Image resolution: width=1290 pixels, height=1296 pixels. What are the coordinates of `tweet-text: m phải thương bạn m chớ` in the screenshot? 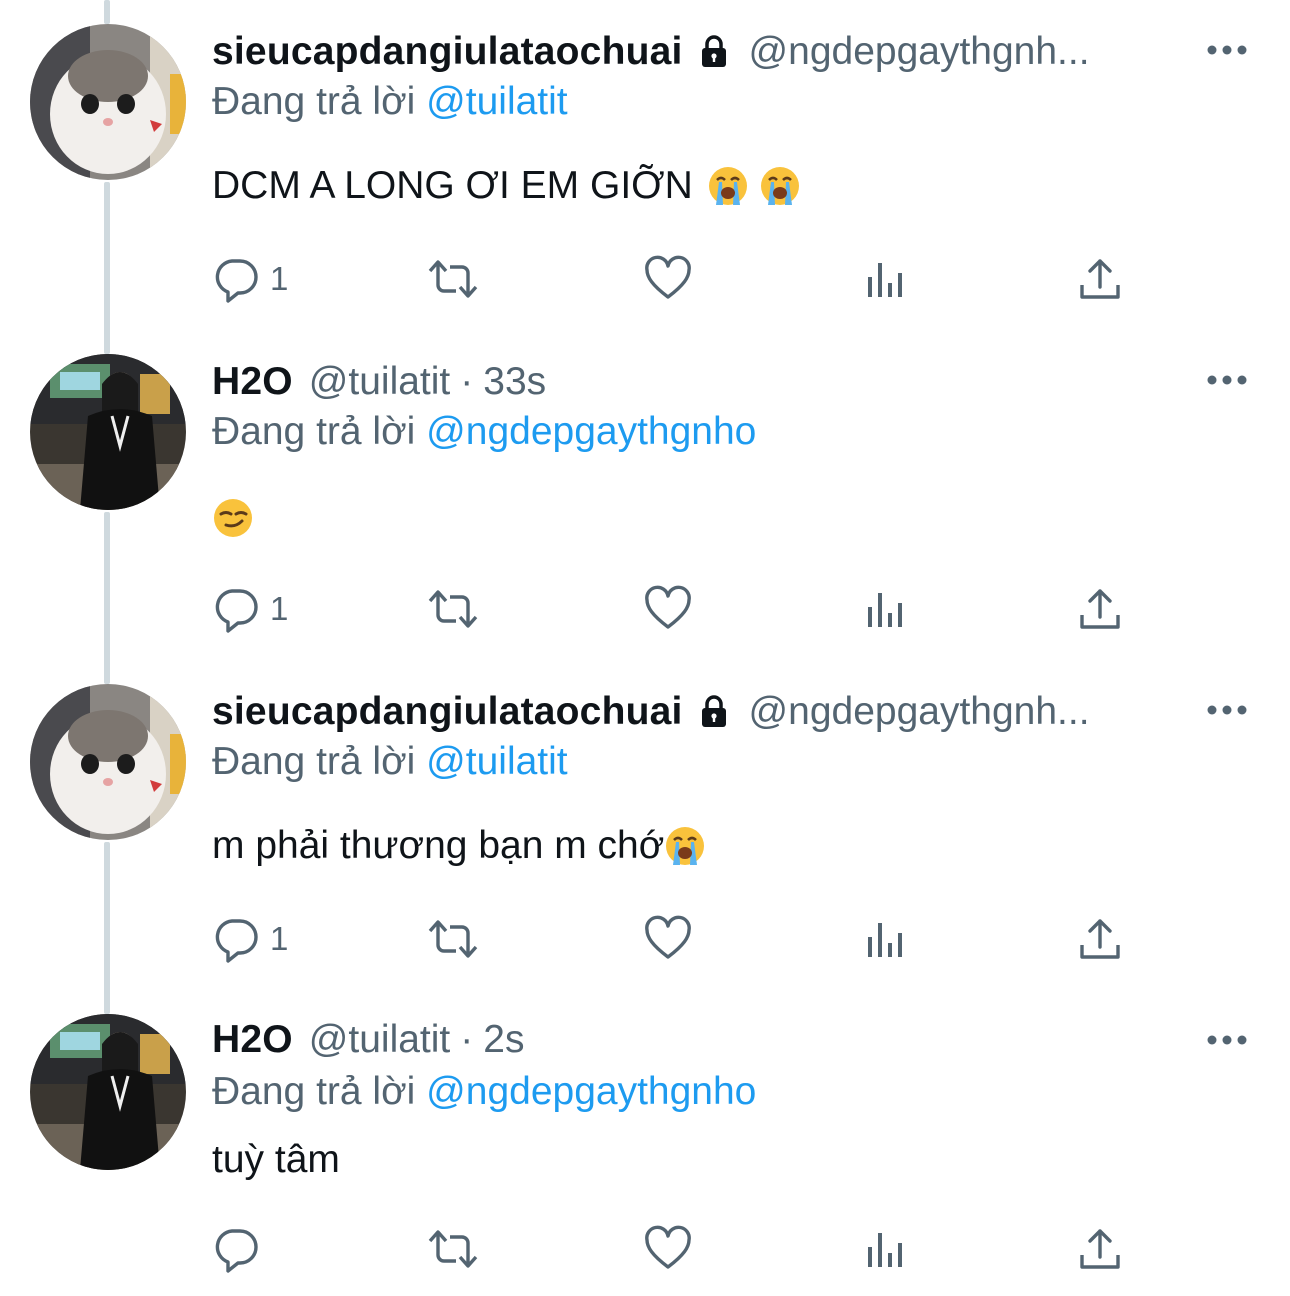 It's located at (459, 846).